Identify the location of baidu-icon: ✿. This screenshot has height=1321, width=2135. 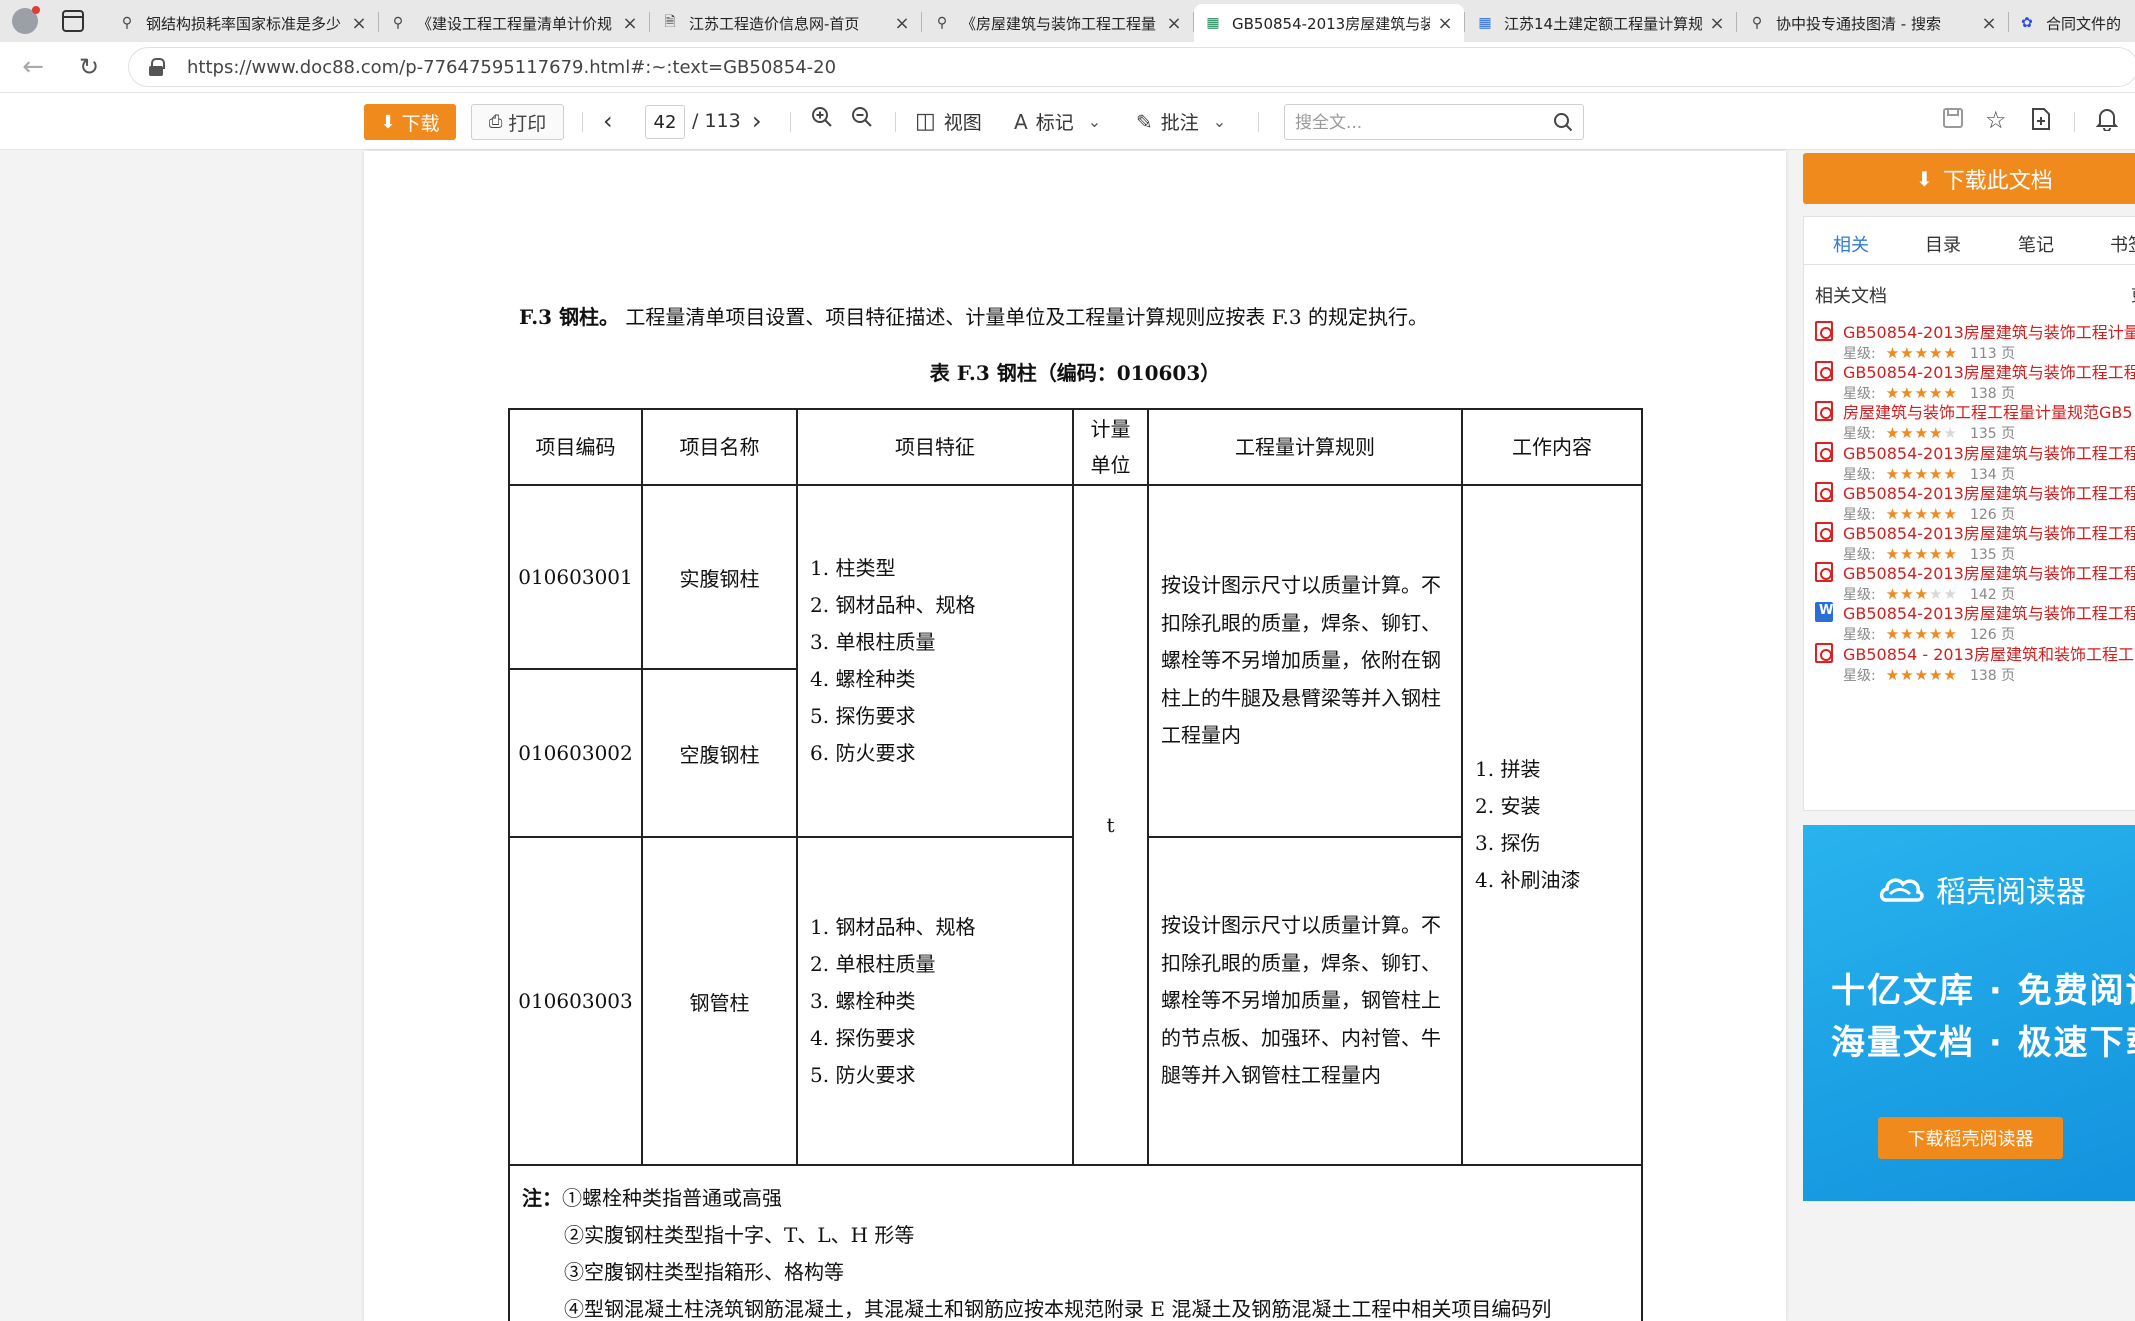
(2027, 23).